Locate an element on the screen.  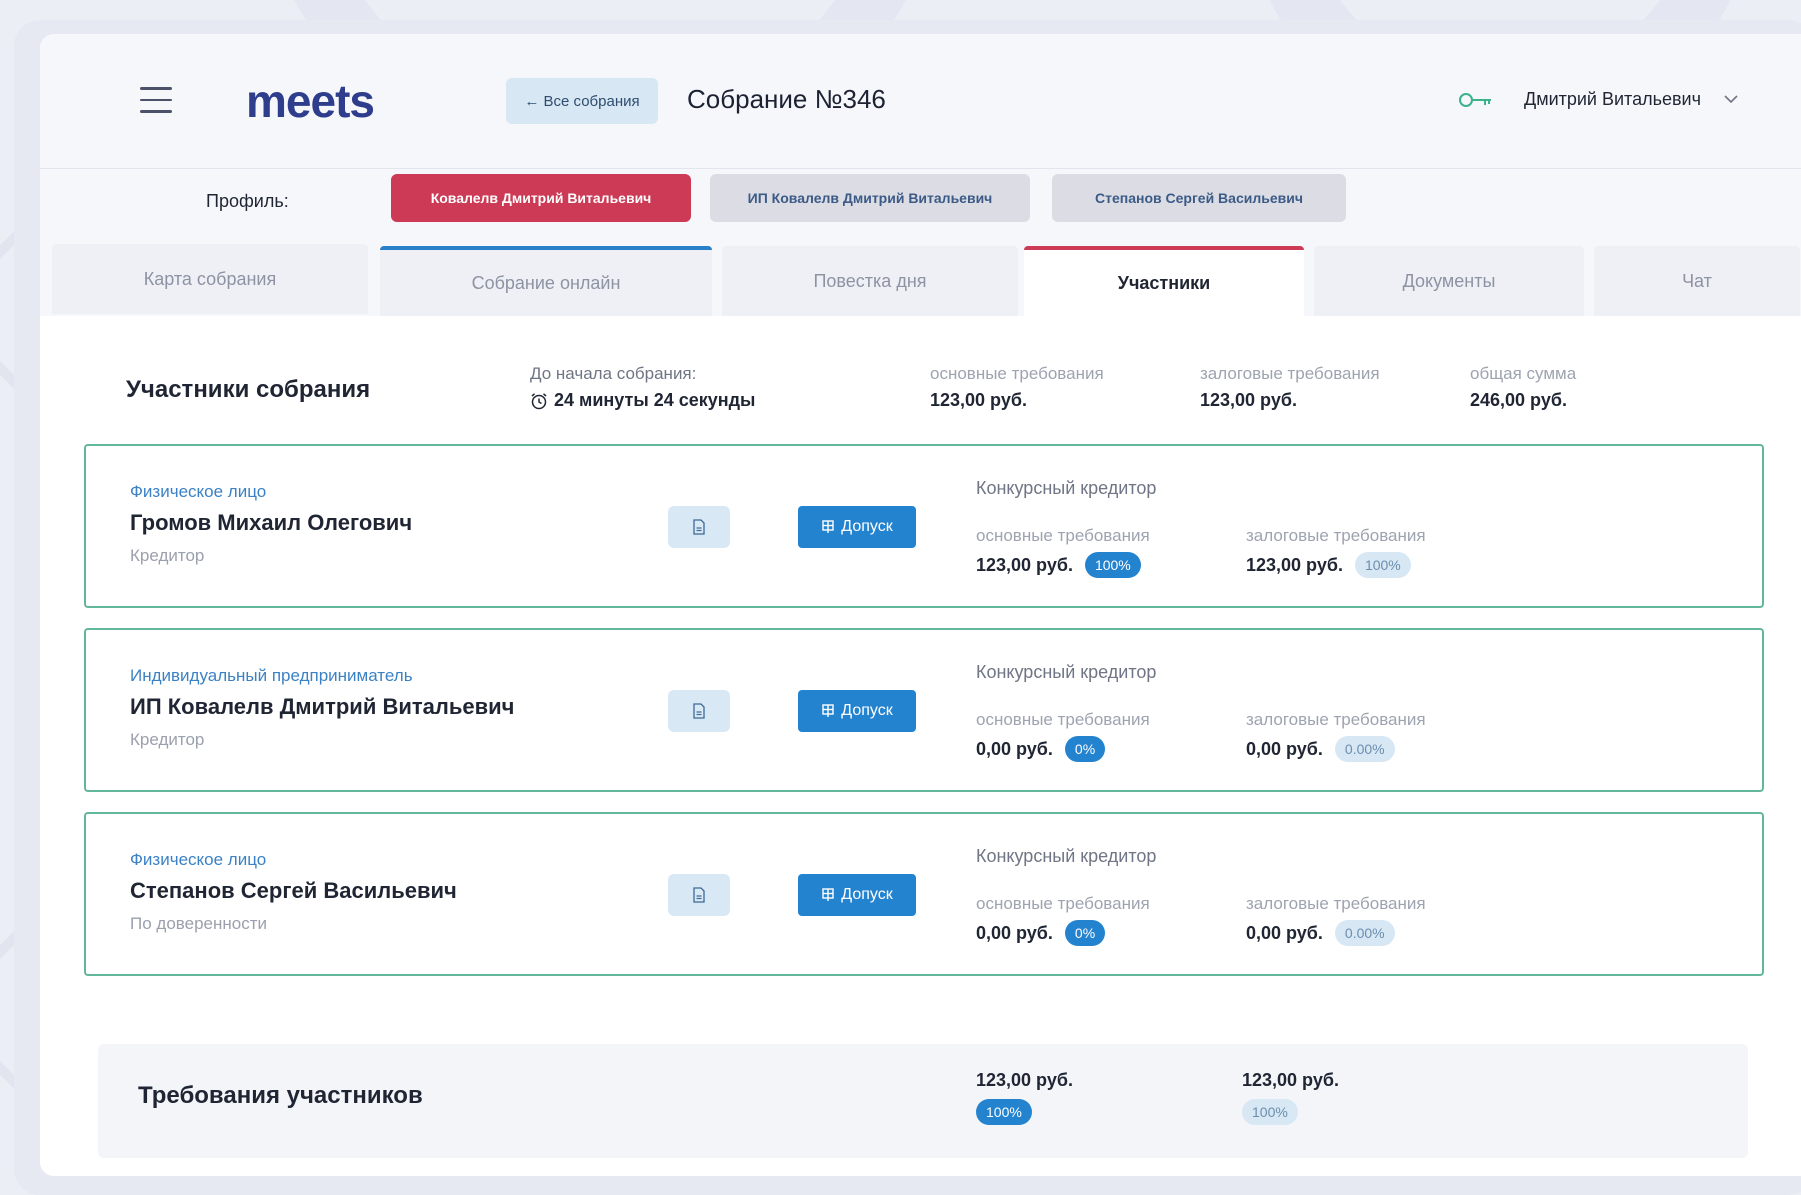
timer: До начала собрания: 24 минуты 24 секунды is located at coordinates (642, 387).